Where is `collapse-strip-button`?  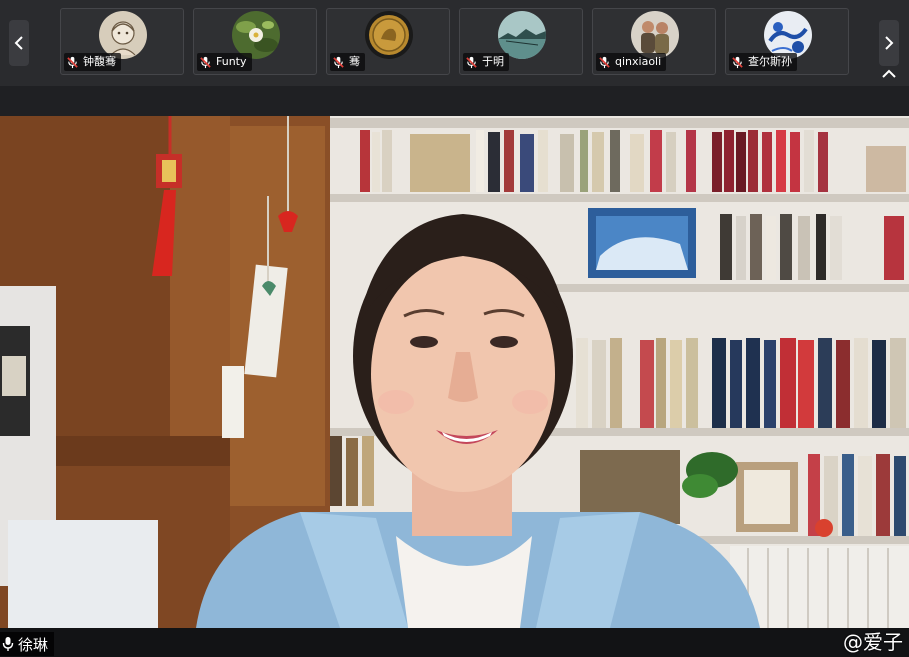 collapse-strip-button is located at coordinates (889, 74).